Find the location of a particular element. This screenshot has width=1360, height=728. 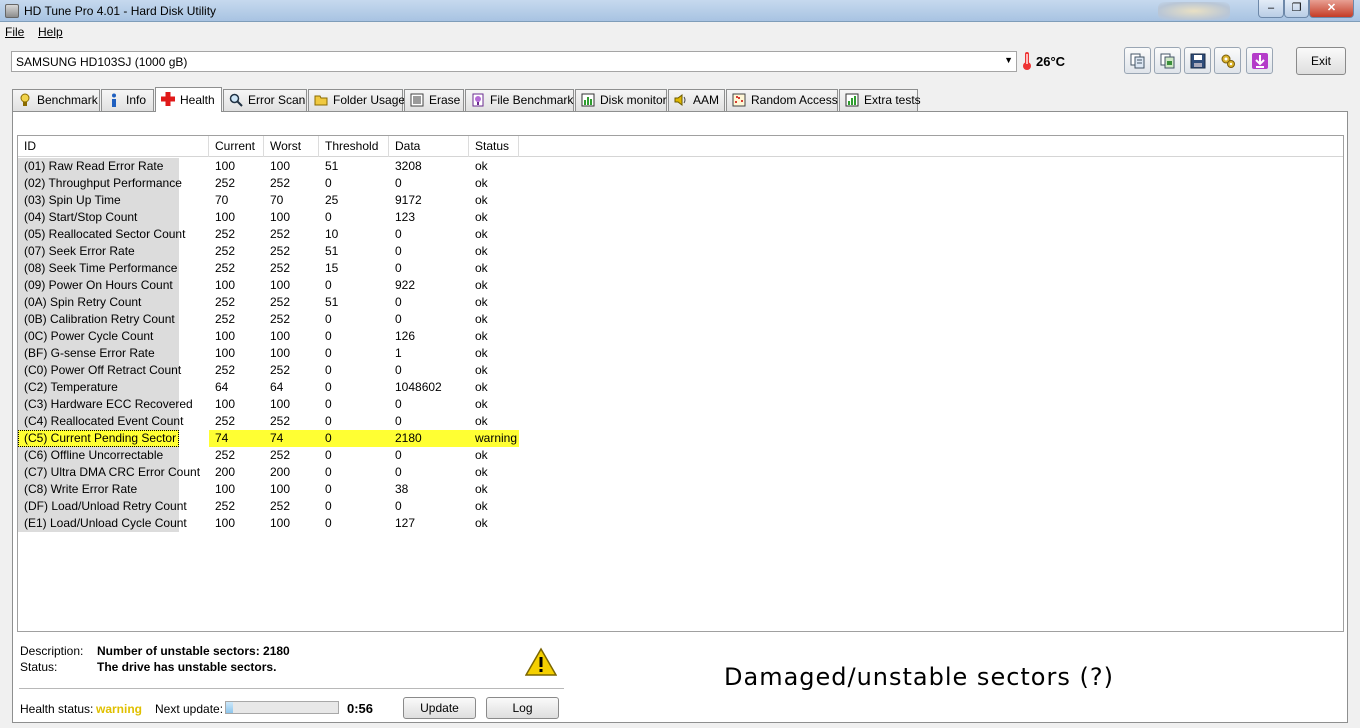

tab-label: Random Access is located at coordinates (794, 100).